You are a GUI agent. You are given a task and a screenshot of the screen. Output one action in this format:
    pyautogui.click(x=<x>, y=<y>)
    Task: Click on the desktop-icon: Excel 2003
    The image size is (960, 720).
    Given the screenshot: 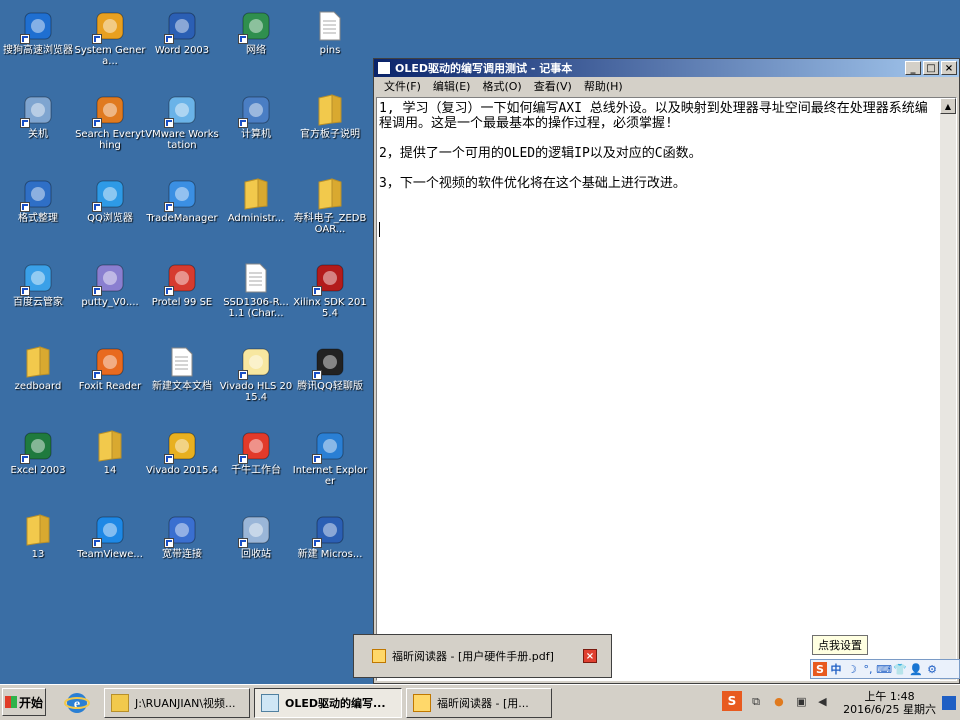 What is the action you would take?
    pyautogui.click(x=38, y=466)
    